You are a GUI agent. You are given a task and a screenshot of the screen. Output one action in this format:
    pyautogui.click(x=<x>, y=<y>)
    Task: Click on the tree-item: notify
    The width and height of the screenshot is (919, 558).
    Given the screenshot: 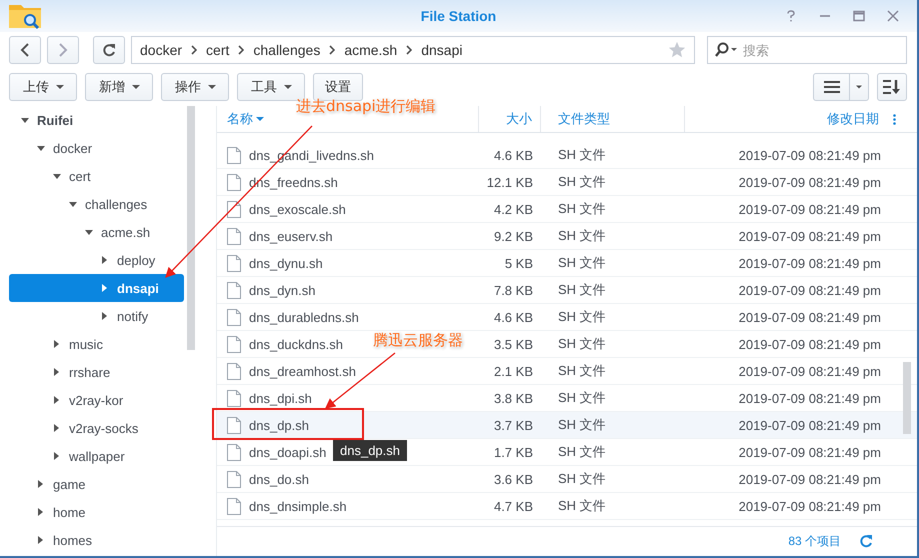 What is the action you would take?
    pyautogui.click(x=96, y=316)
    